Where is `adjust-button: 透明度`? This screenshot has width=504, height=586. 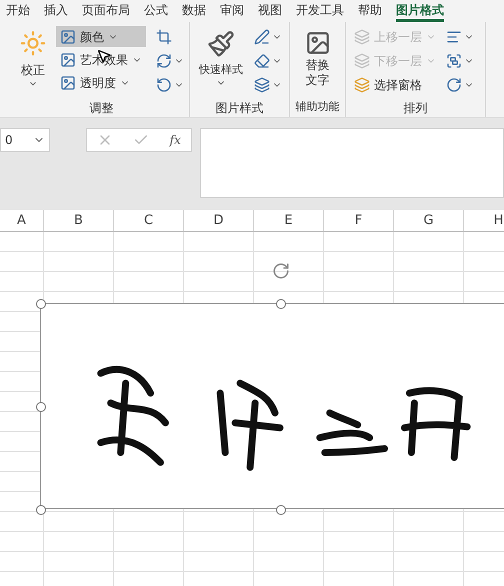
adjust-button: 透明度 is located at coordinates (101, 82).